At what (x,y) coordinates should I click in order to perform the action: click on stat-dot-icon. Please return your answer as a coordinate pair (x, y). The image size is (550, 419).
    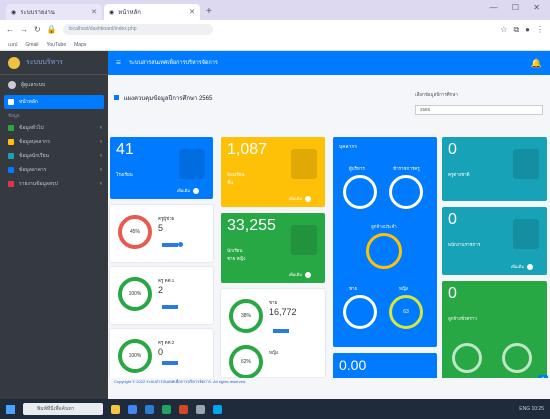
    Looking at the image, I should click on (180, 244).